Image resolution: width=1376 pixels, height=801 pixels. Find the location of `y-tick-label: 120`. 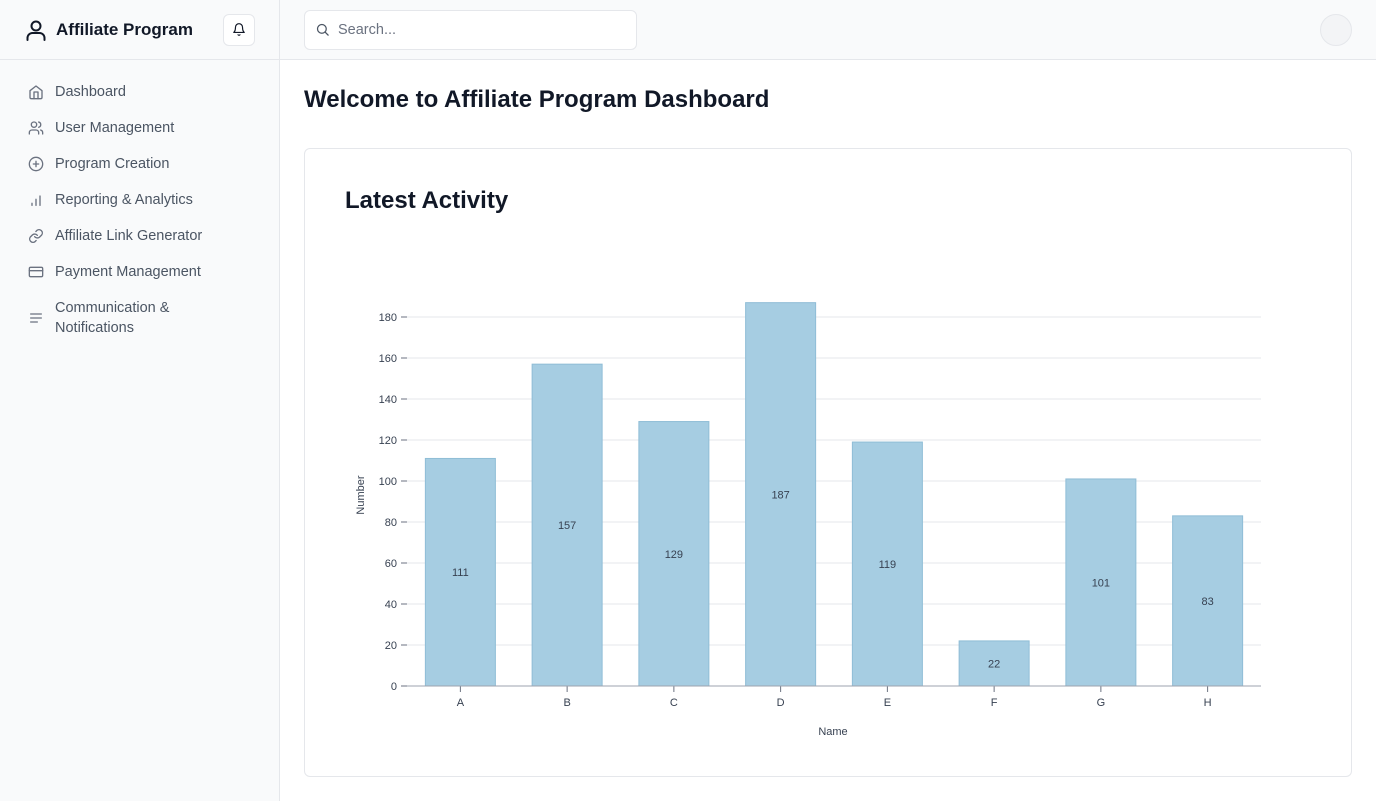

y-tick-label: 120 is located at coordinates (388, 441).